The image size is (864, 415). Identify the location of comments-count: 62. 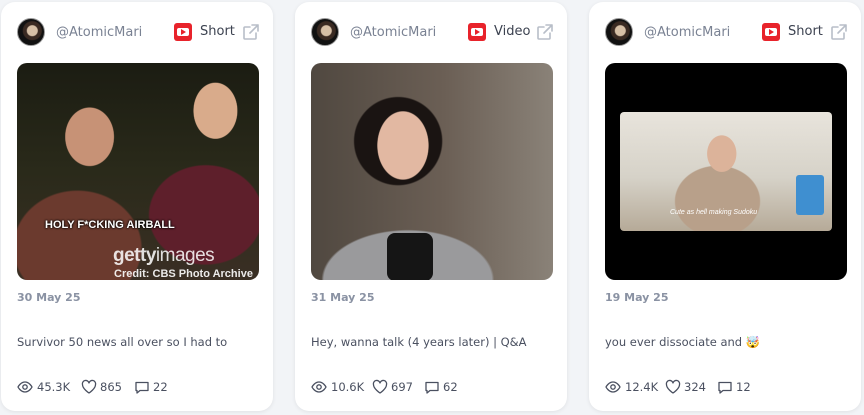
(450, 387).